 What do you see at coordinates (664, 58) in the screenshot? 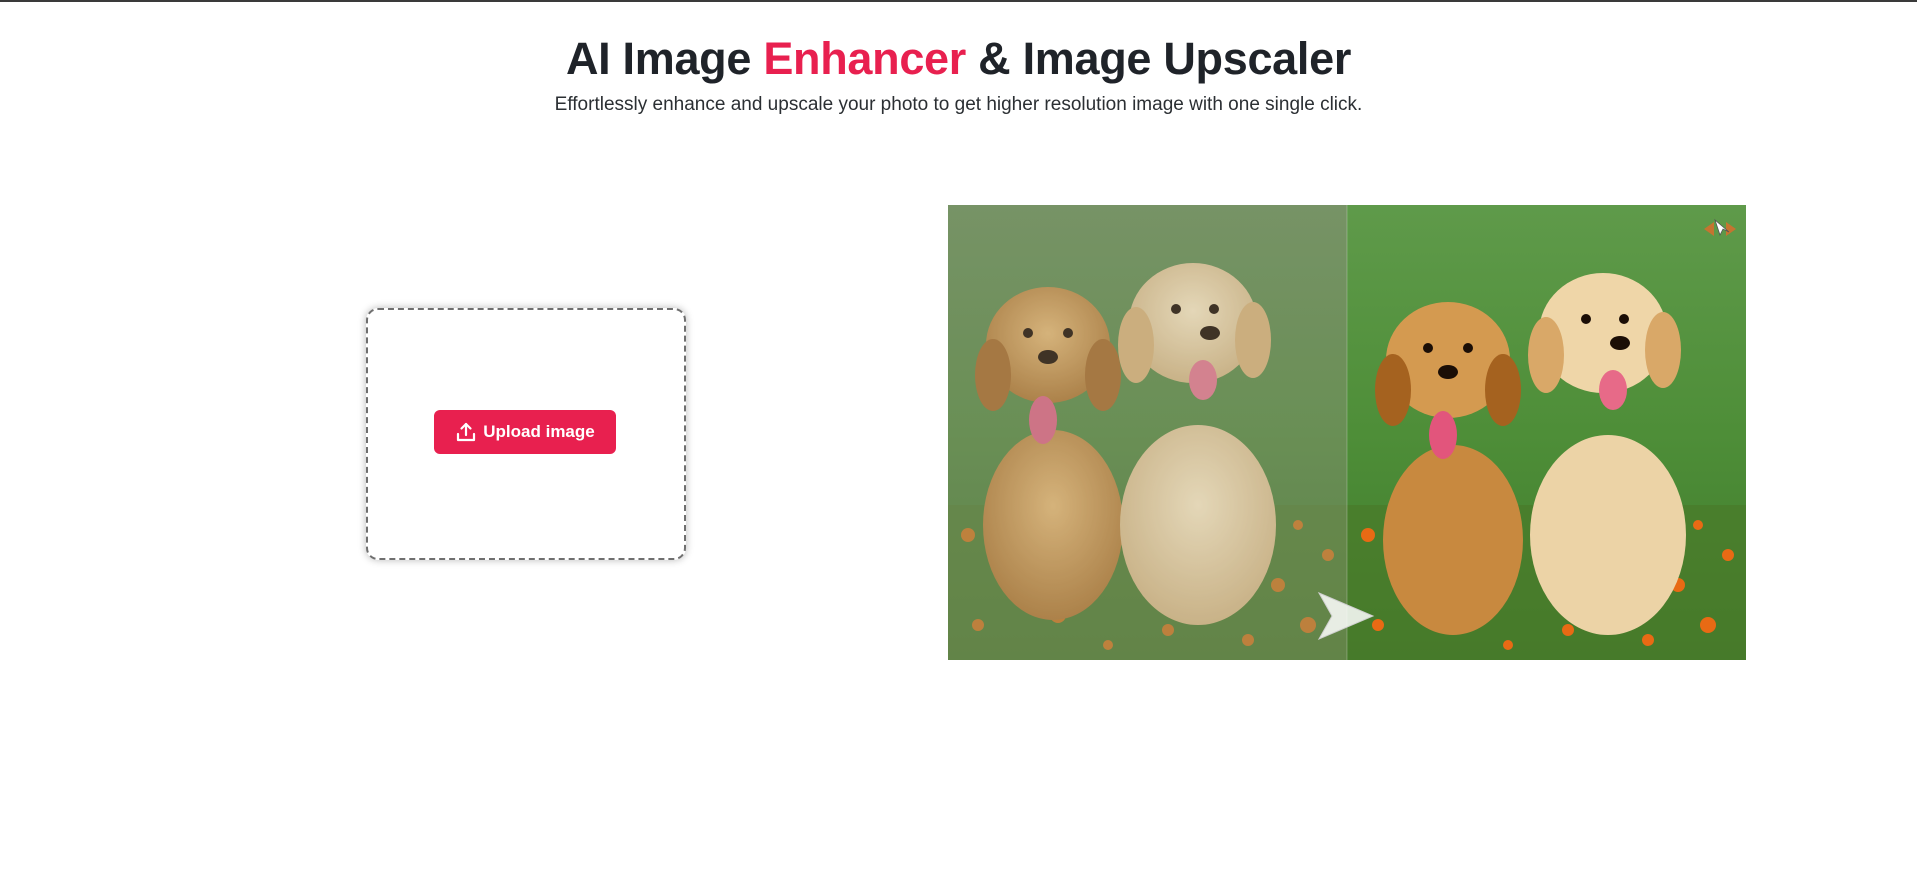
I see `title-part1: AI Image` at bounding box center [664, 58].